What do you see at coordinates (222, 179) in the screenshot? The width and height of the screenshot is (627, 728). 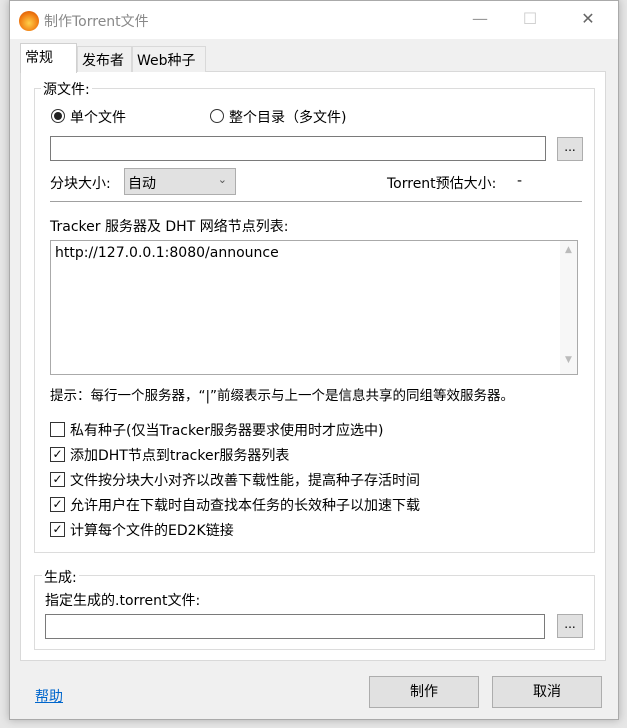 I see `chevron-down-icon: ⌄` at bounding box center [222, 179].